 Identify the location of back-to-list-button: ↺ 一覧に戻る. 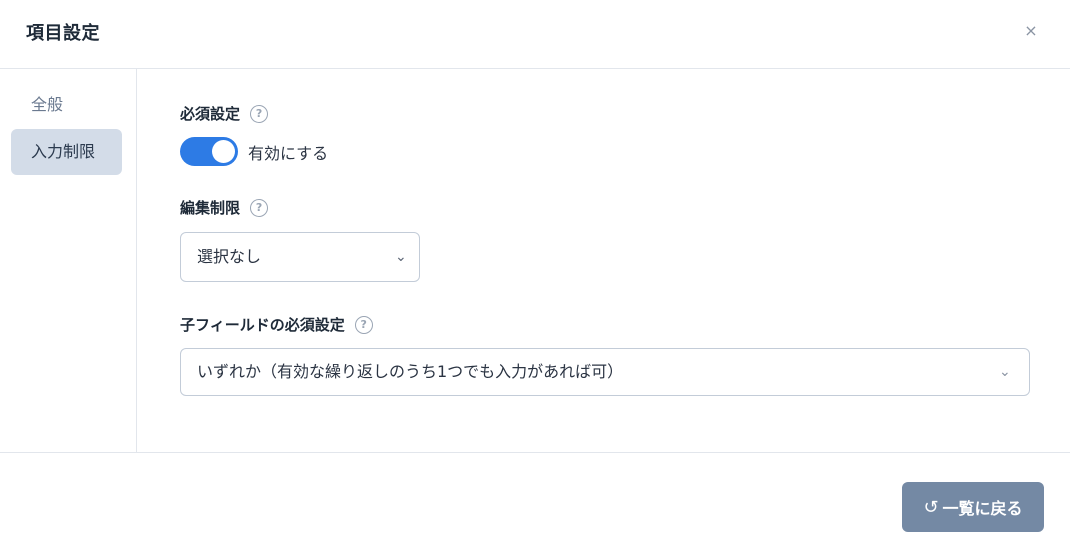
(973, 507).